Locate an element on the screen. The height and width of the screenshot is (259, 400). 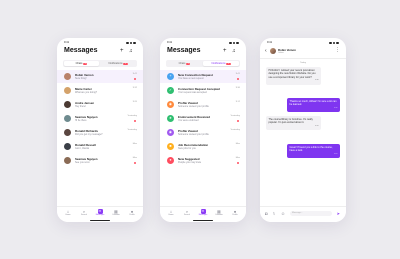
message-preview: Did you get my message? is located at coordinates (89, 134).